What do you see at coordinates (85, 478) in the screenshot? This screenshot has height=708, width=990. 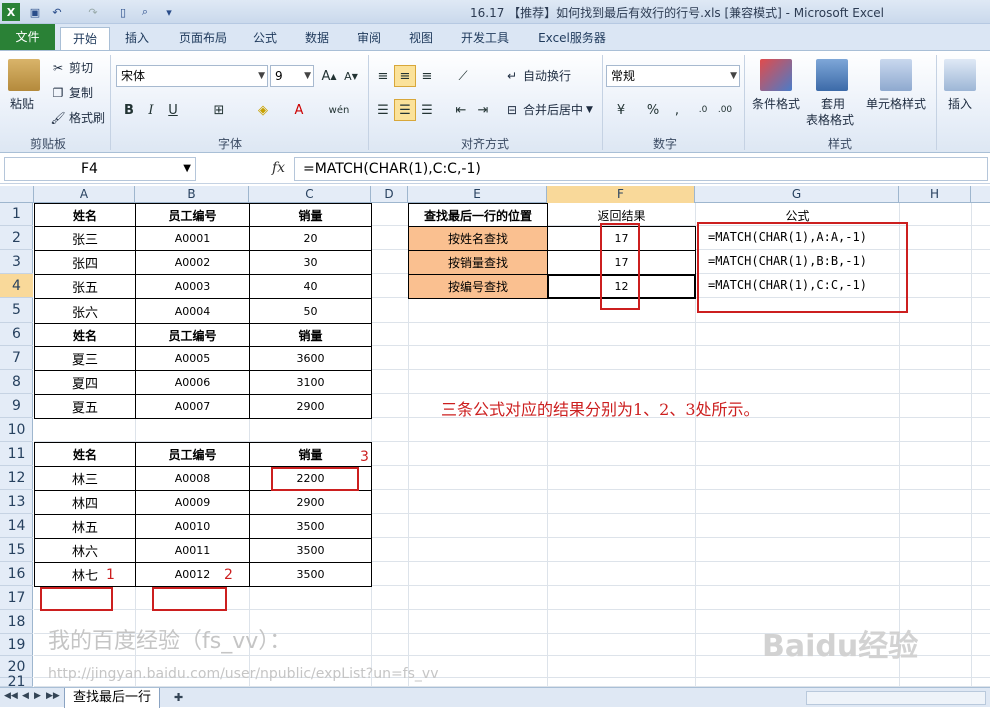 I see `table-cell: 林三` at bounding box center [85, 478].